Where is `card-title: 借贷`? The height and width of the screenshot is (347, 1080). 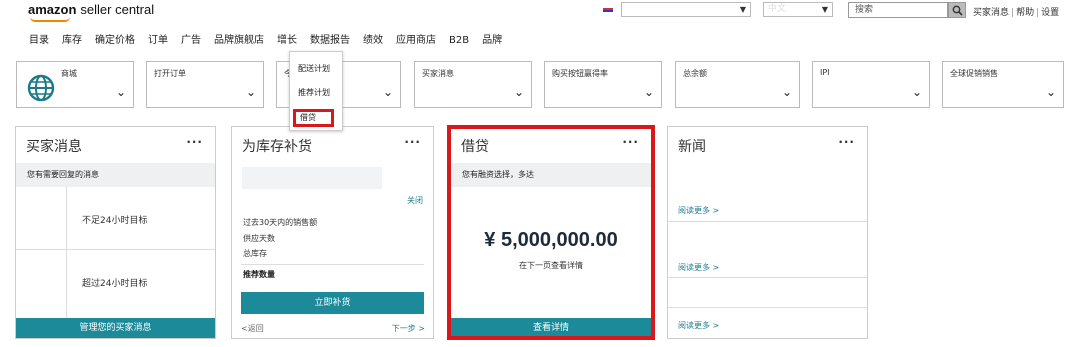
card-title: 借贷 is located at coordinates (475, 147).